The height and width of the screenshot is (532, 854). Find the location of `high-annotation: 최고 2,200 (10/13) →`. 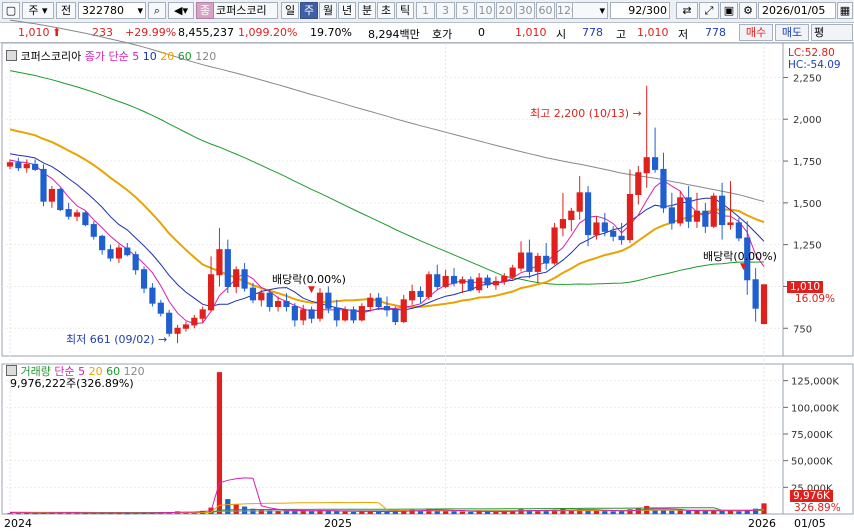

high-annotation: 최고 2,200 (10/13) → is located at coordinates (586, 113).